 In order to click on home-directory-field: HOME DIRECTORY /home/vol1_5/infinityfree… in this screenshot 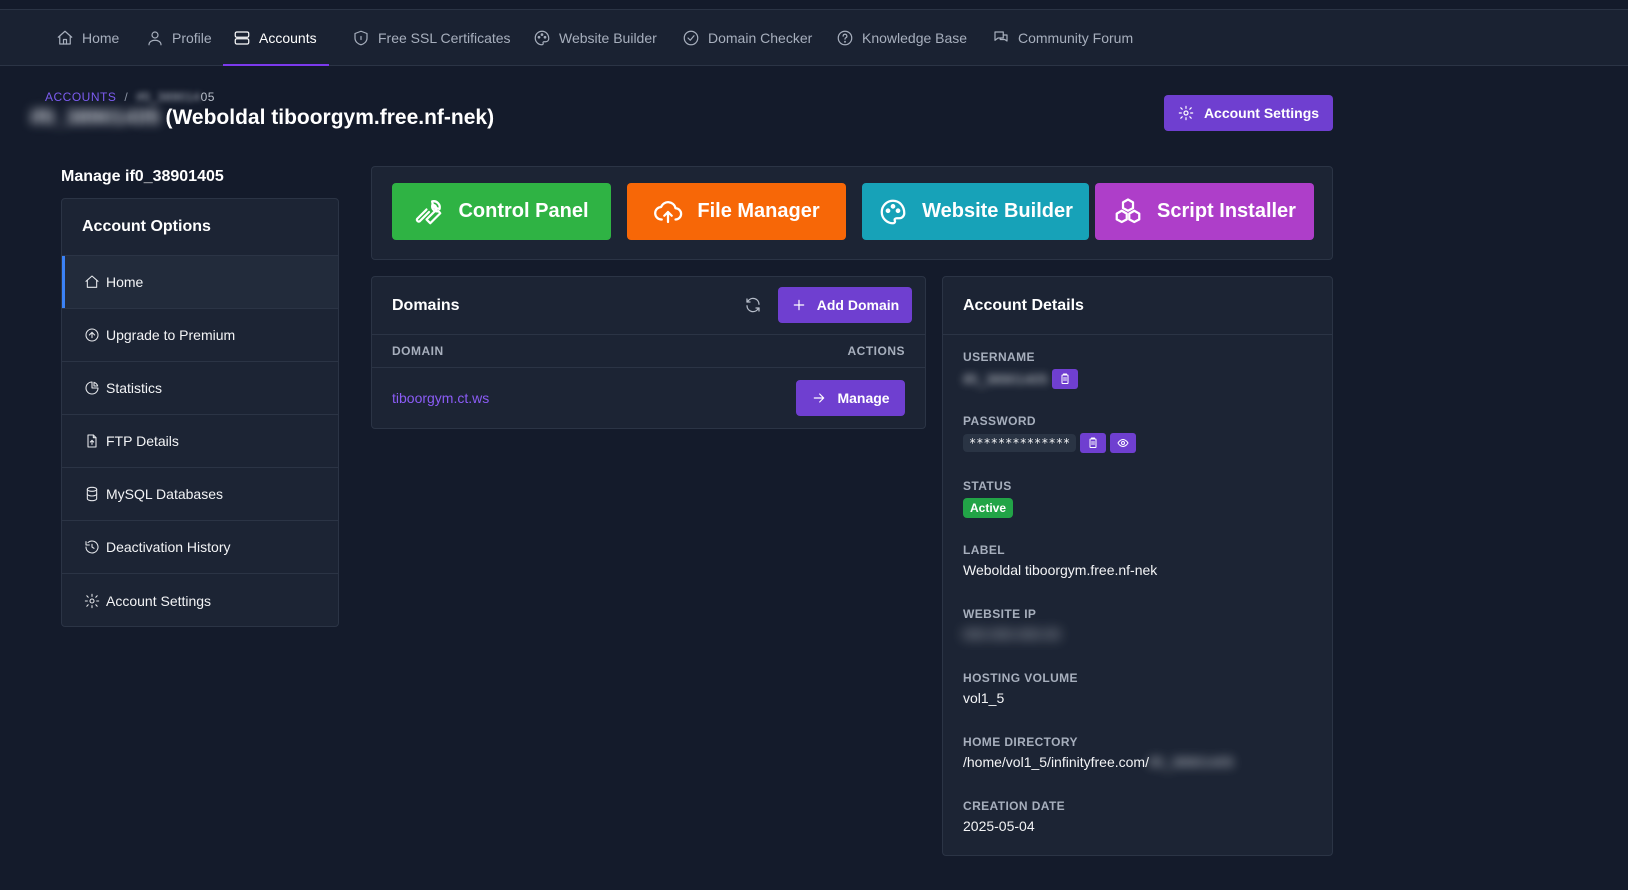, I will do `click(1098, 752)`.